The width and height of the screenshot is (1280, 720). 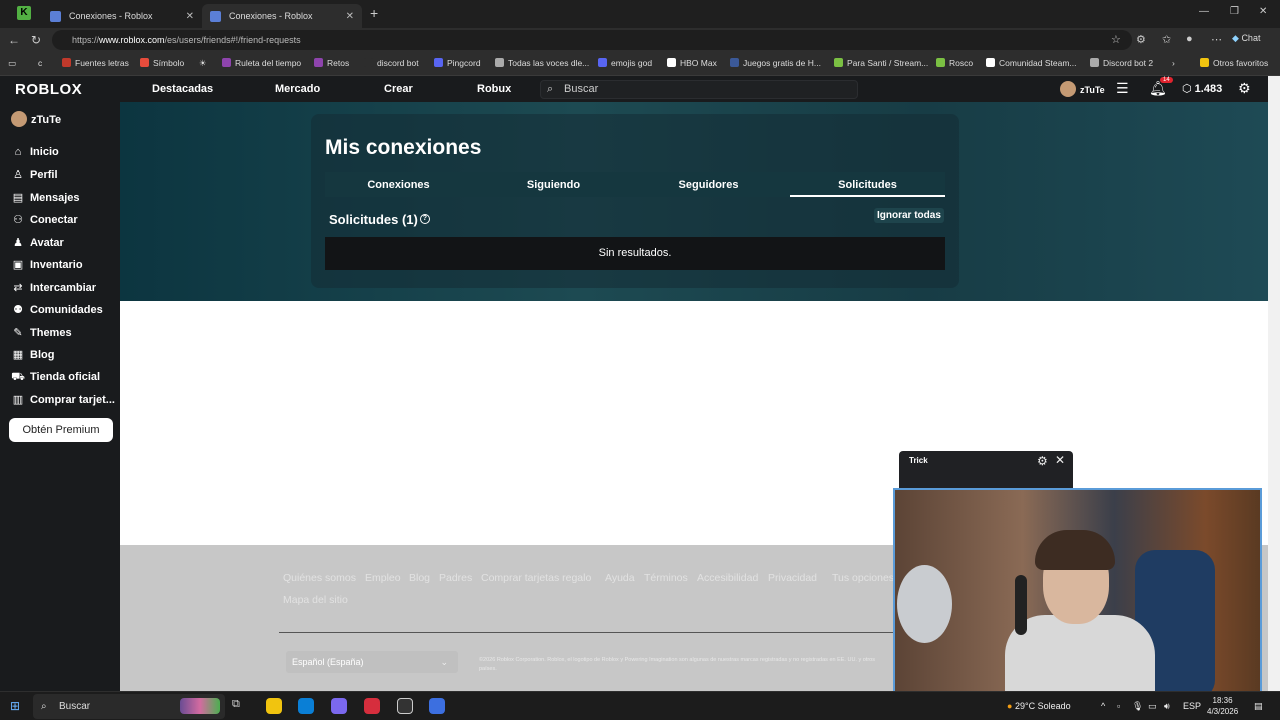 What do you see at coordinates (35, 152) in the screenshot?
I see `sidebar-item-inicio: ⌂ Inicio` at bounding box center [35, 152].